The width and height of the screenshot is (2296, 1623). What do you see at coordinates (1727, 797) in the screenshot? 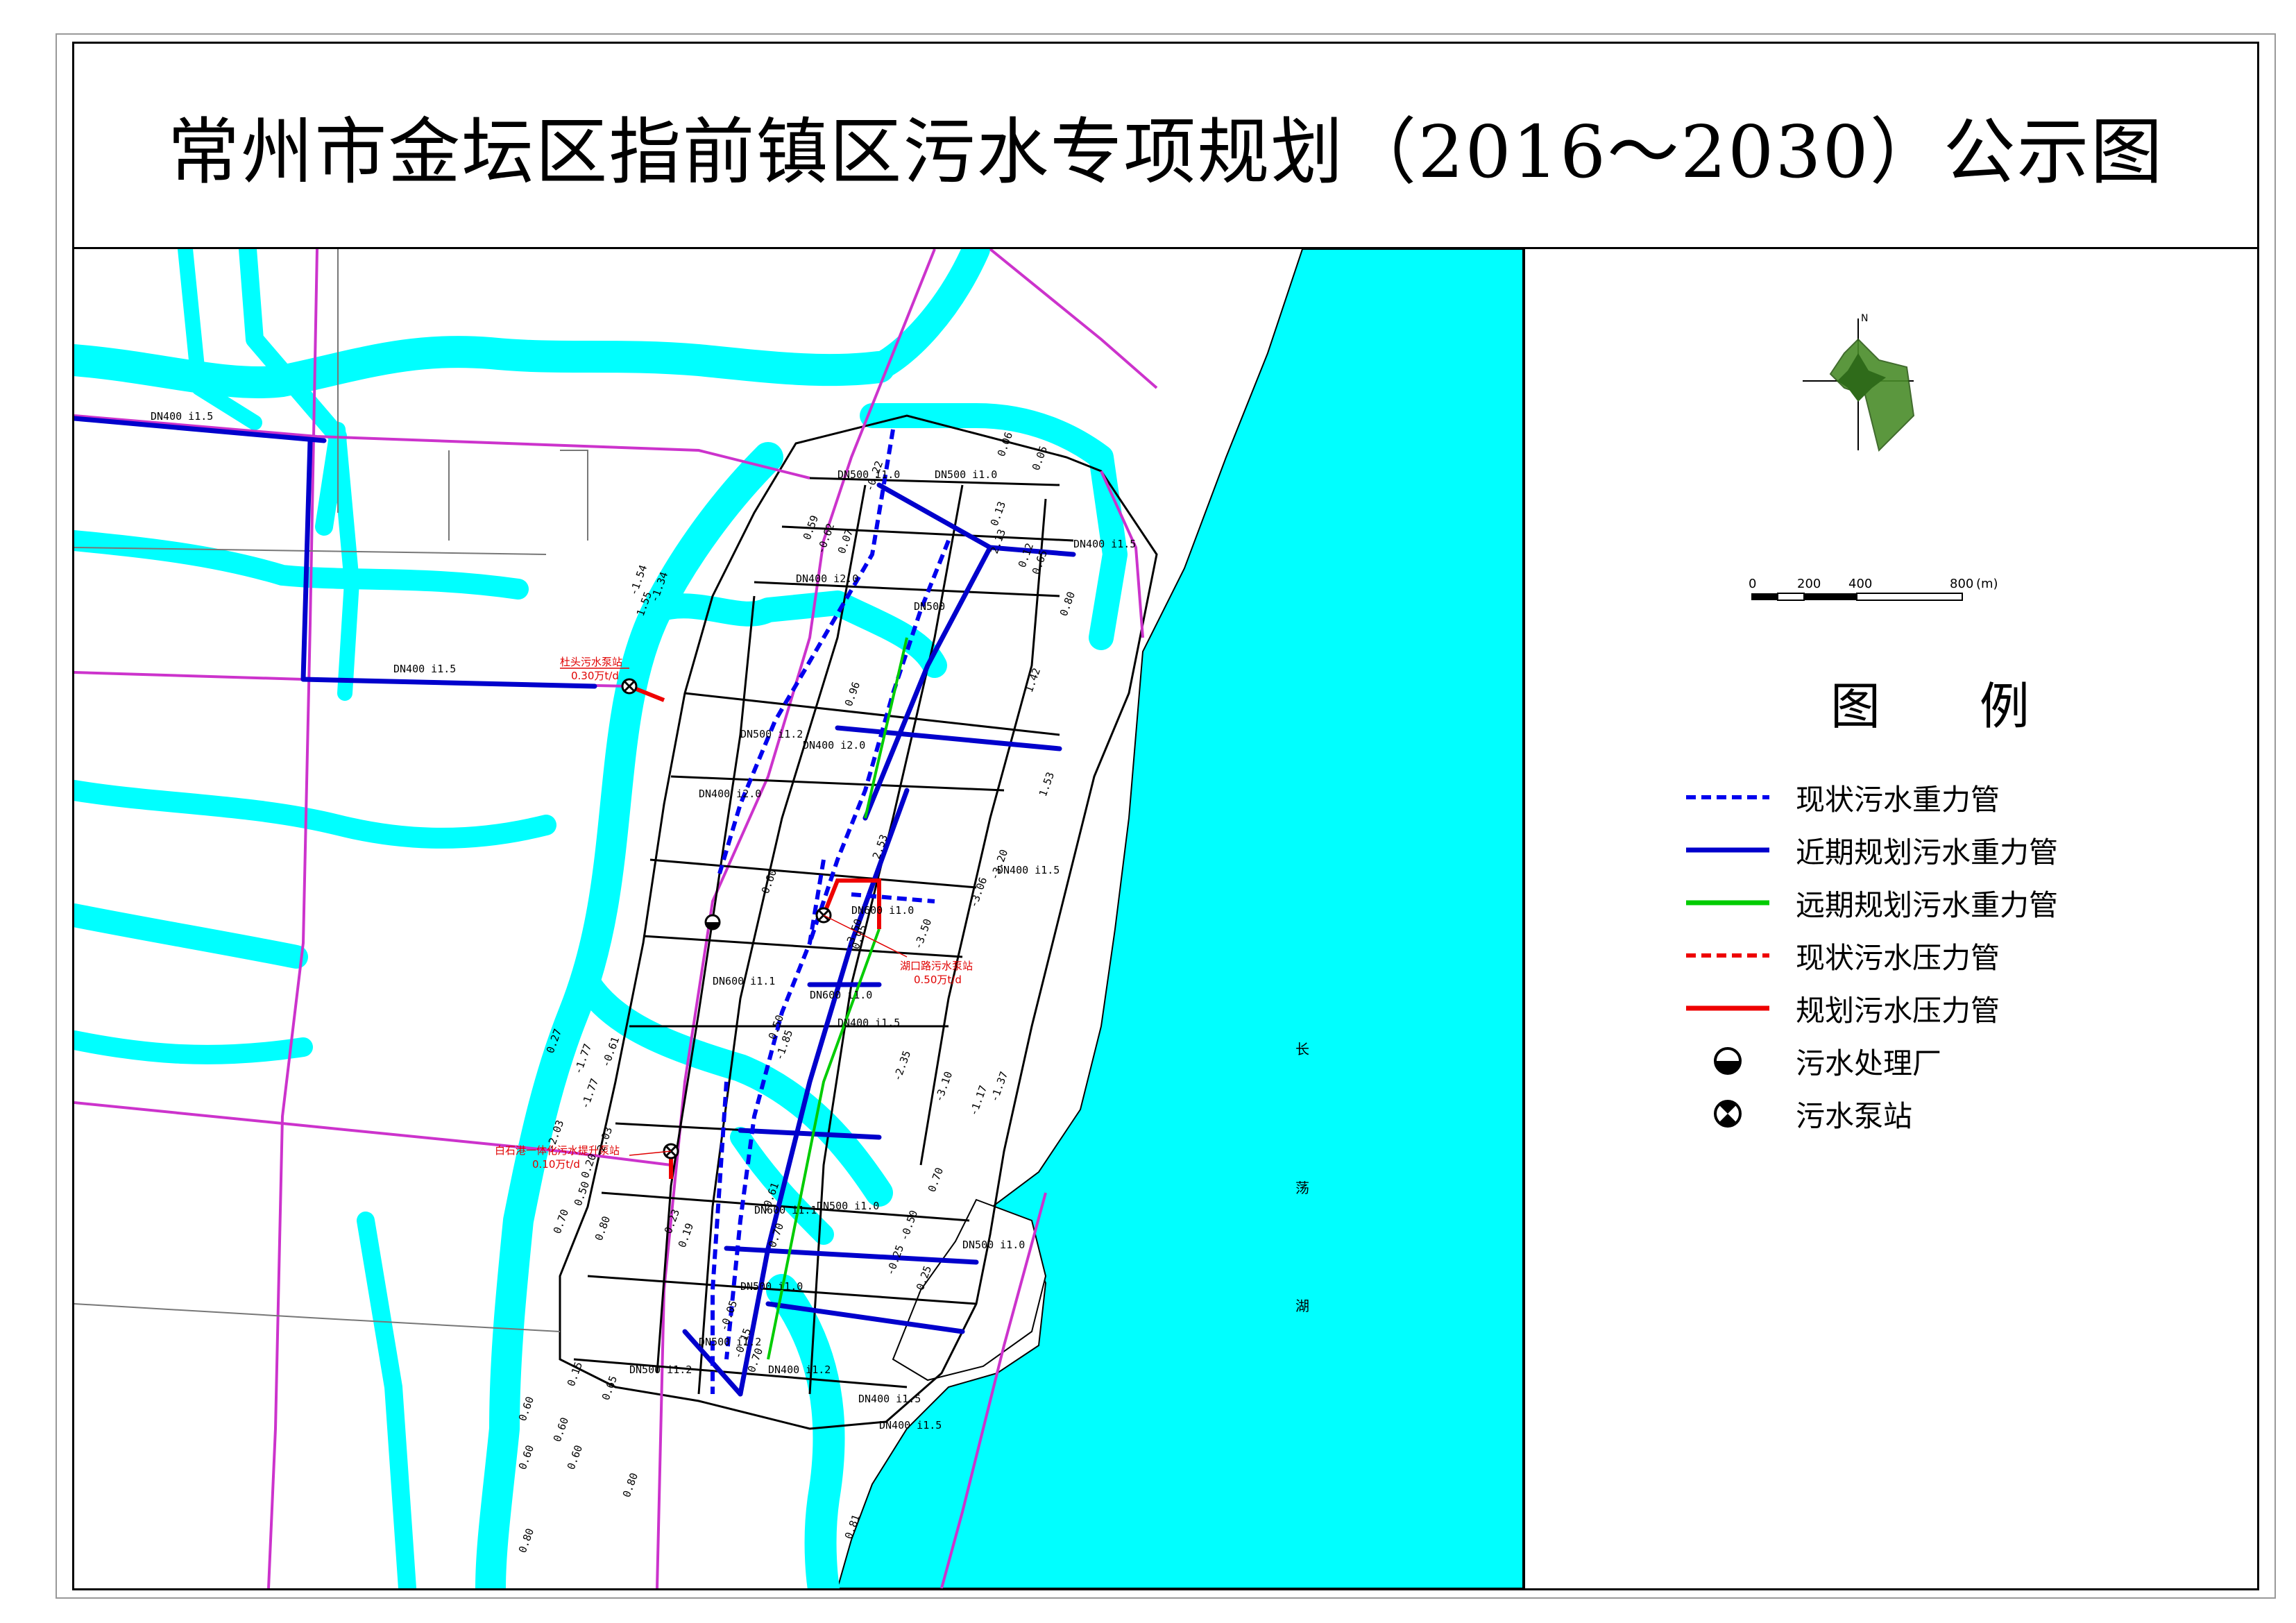
I see `blue-dashed-line-icon` at bounding box center [1727, 797].